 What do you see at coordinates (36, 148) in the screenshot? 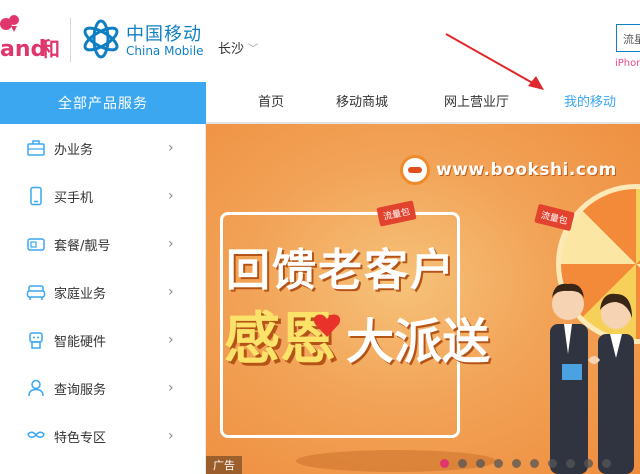
I see `briefcase-icon` at bounding box center [36, 148].